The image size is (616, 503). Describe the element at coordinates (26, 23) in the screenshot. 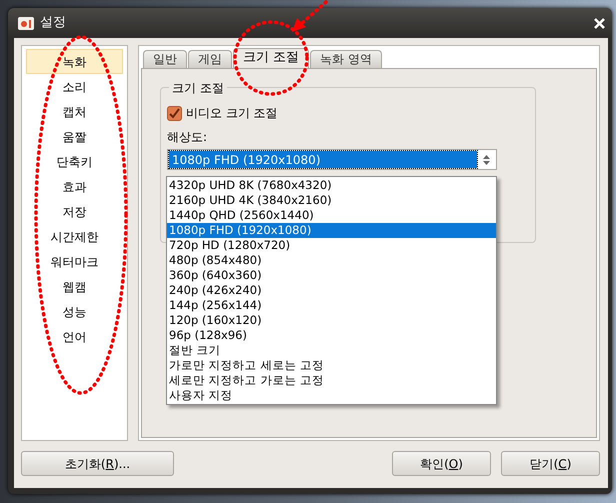

I see `app-icon` at that location.